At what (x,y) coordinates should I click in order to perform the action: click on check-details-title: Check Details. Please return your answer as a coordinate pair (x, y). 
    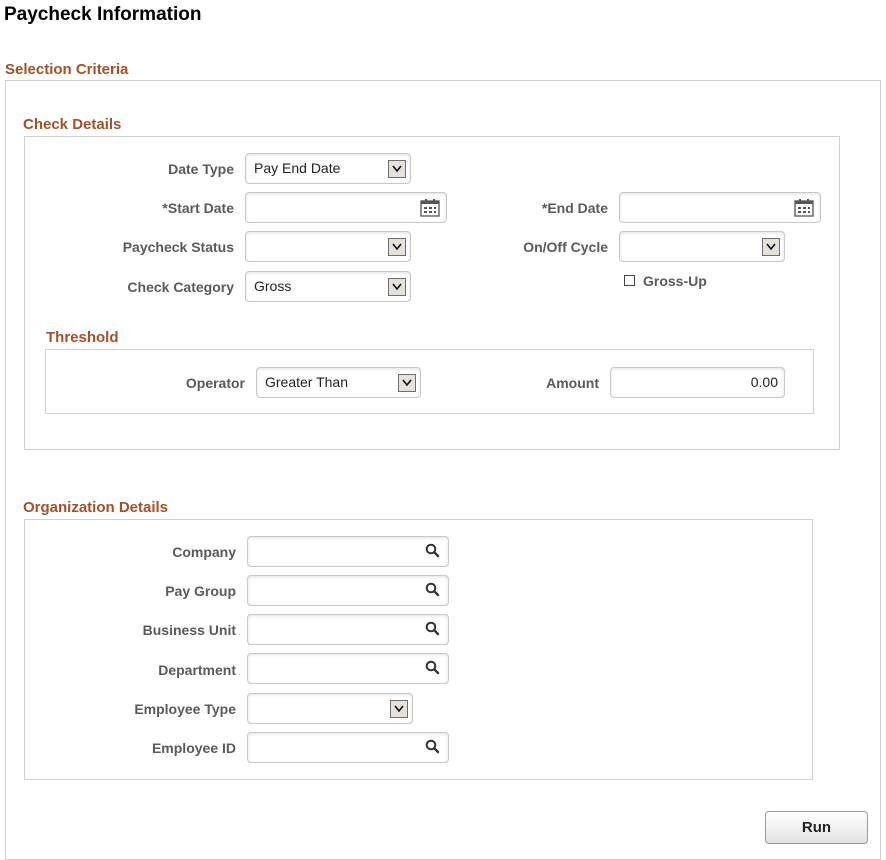
    Looking at the image, I should click on (72, 124).